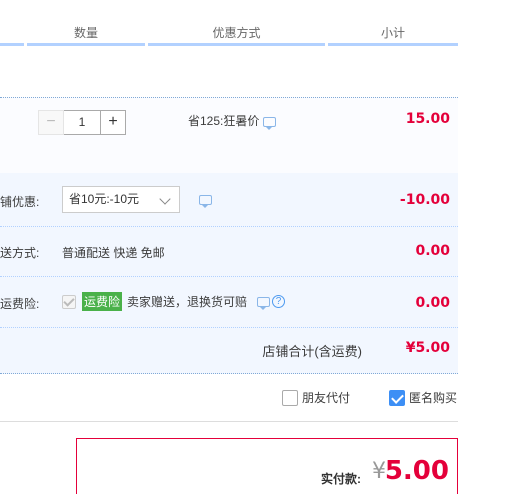  Describe the element at coordinates (20, 202) in the screenshot. I see `shop-discount-label: 铺优惠:` at that location.